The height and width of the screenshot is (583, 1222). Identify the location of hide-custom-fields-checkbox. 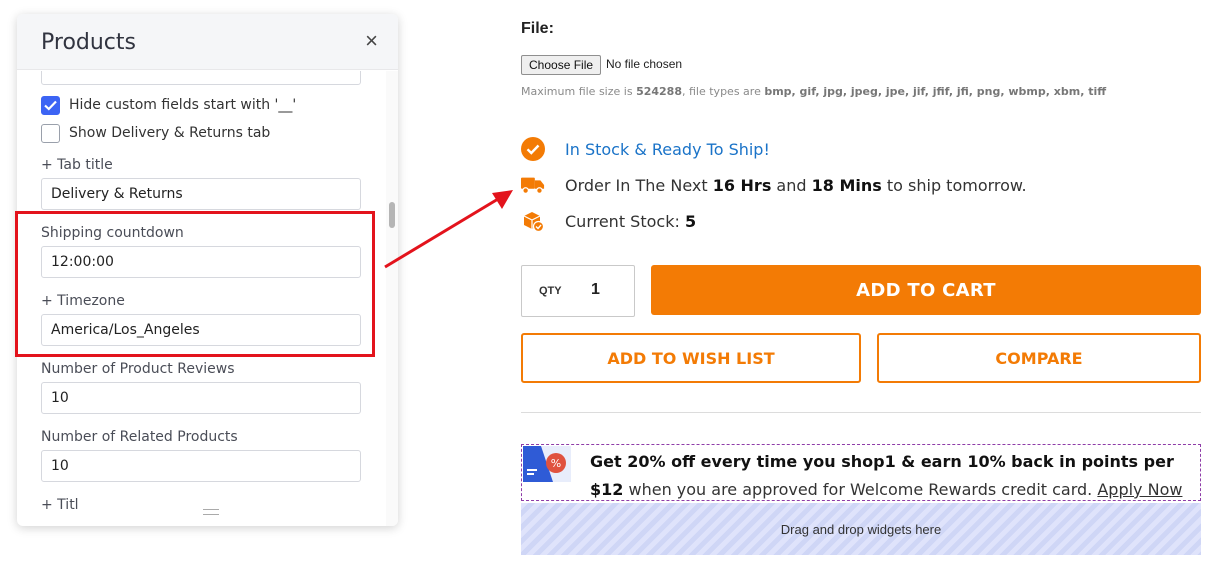
(50, 105).